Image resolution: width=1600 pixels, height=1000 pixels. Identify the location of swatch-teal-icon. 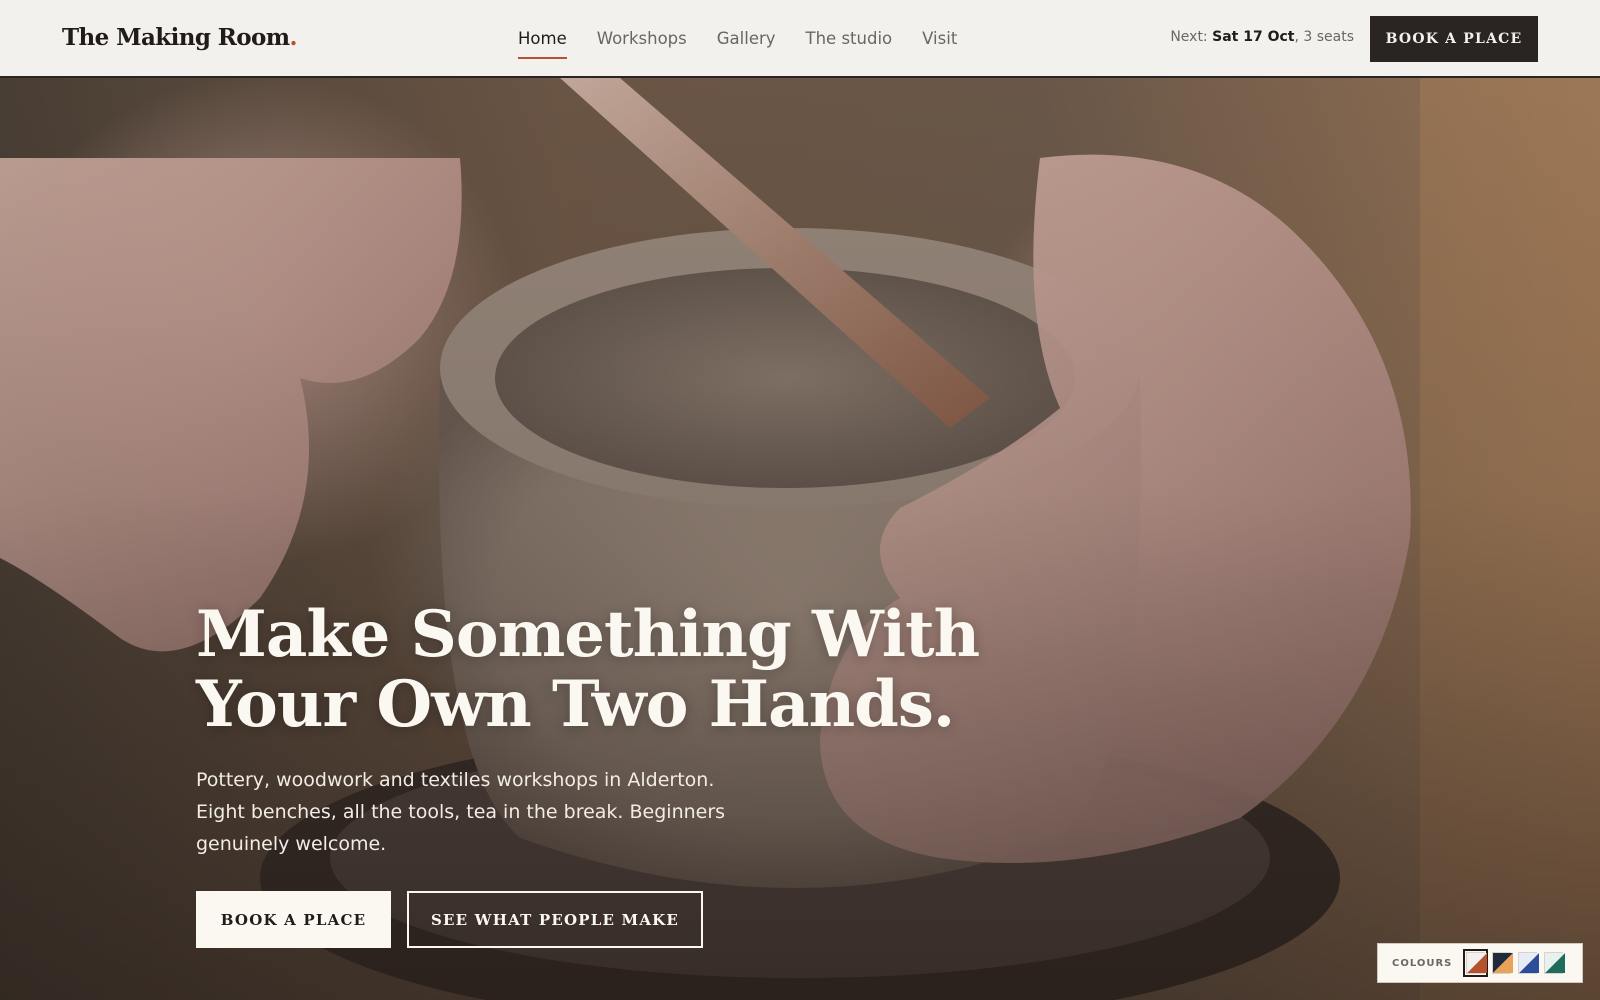
(1555, 963).